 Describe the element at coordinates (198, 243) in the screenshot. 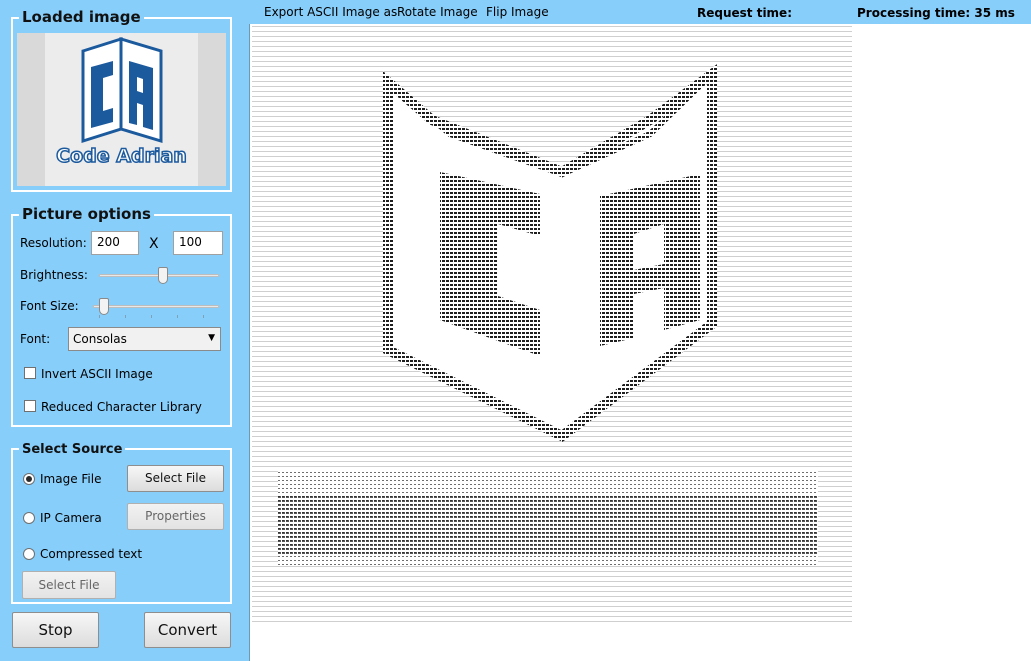

I see `resolution-height-input: 100` at that location.